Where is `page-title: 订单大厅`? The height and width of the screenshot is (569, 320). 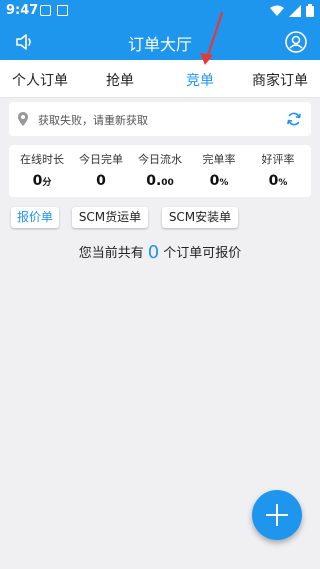
page-title: 订单大厅 is located at coordinates (159, 44).